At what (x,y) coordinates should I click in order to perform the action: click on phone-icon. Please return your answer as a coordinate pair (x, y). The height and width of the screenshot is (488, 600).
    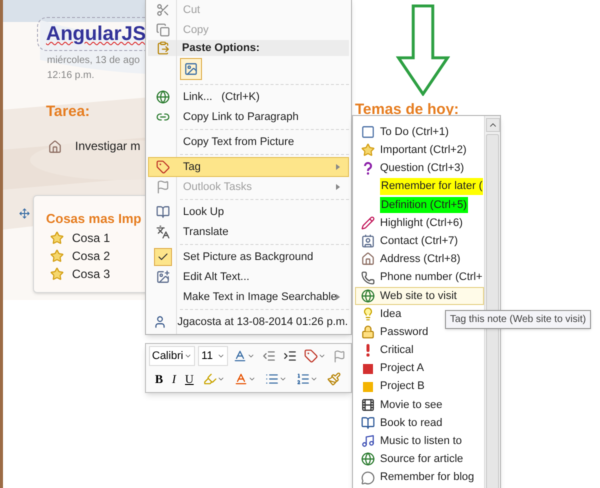
    Looking at the image, I should click on (368, 277).